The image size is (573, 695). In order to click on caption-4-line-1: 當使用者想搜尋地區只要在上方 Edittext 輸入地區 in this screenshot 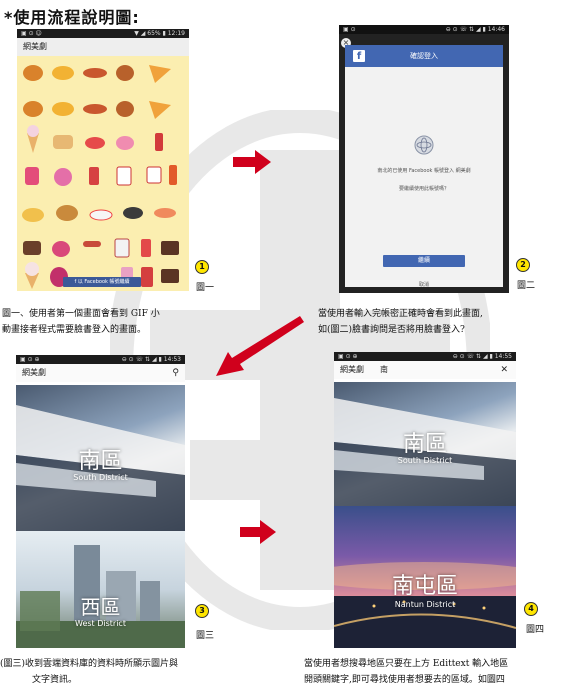, I will do `click(406, 664)`.